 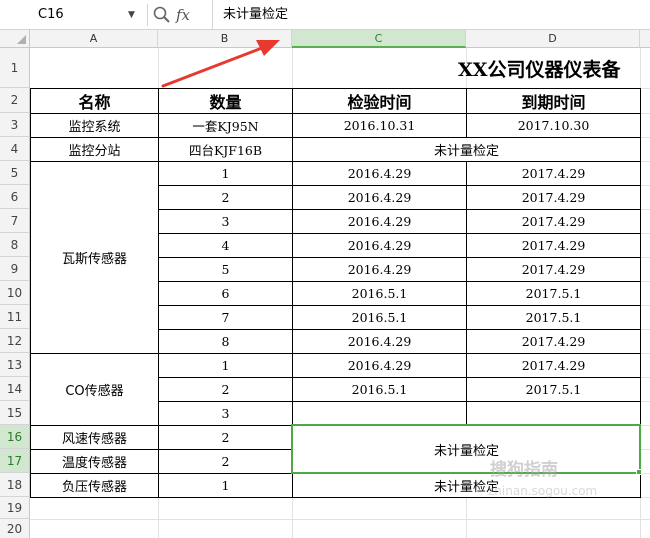 I want to click on header-name: 名称, so click(x=94, y=101).